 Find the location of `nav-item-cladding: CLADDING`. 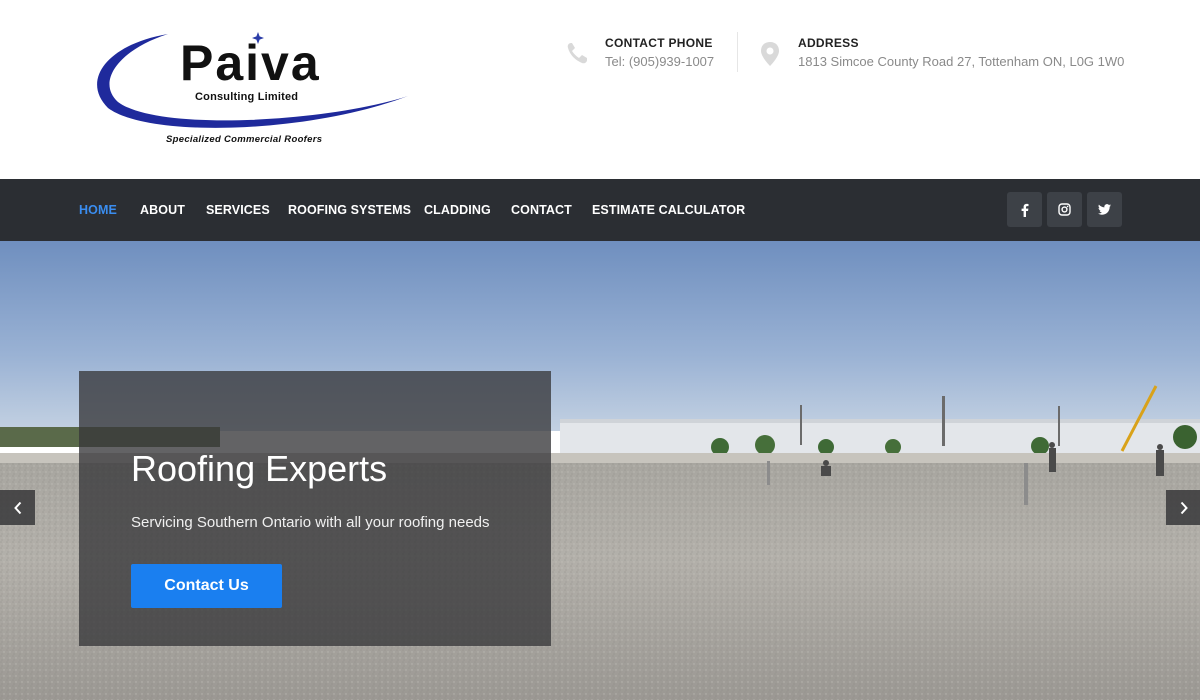

nav-item-cladding: CLADDING is located at coordinates (457, 210).